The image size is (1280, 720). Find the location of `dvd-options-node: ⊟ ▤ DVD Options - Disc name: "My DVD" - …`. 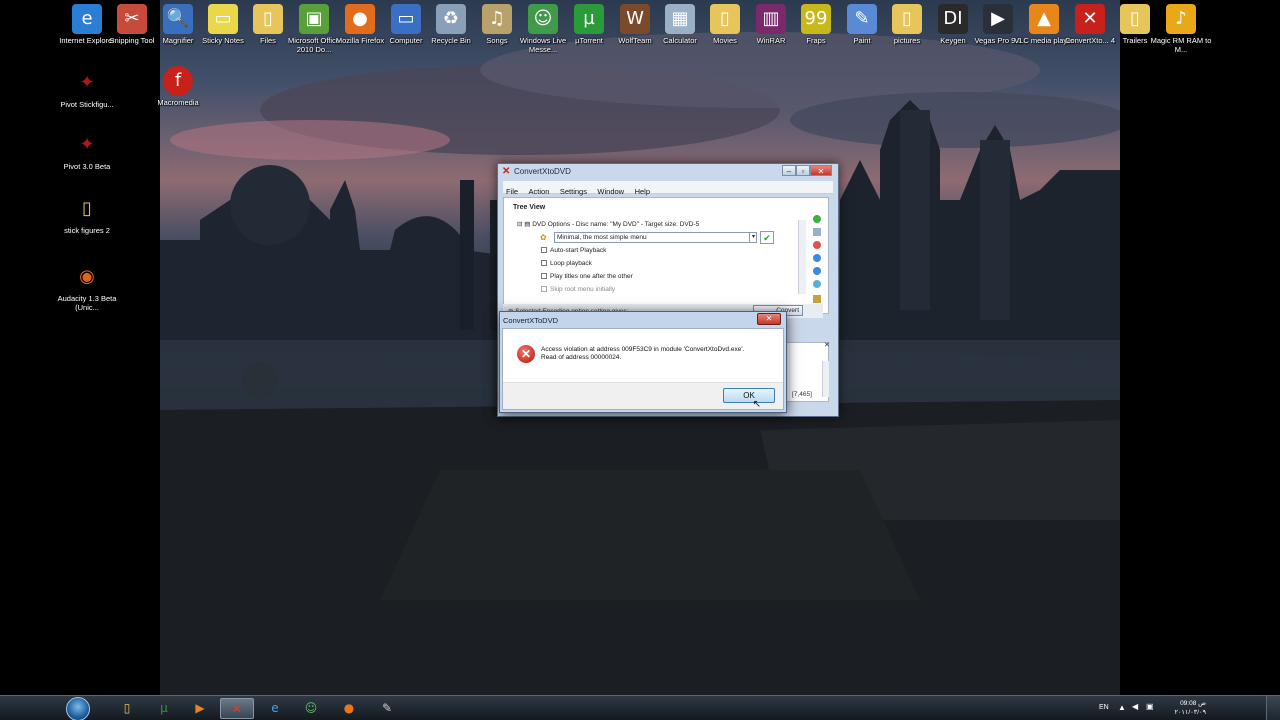

dvd-options-node: ⊟ ▤ DVD Options - Disc name: "My DVD" - … is located at coordinates (608, 224).